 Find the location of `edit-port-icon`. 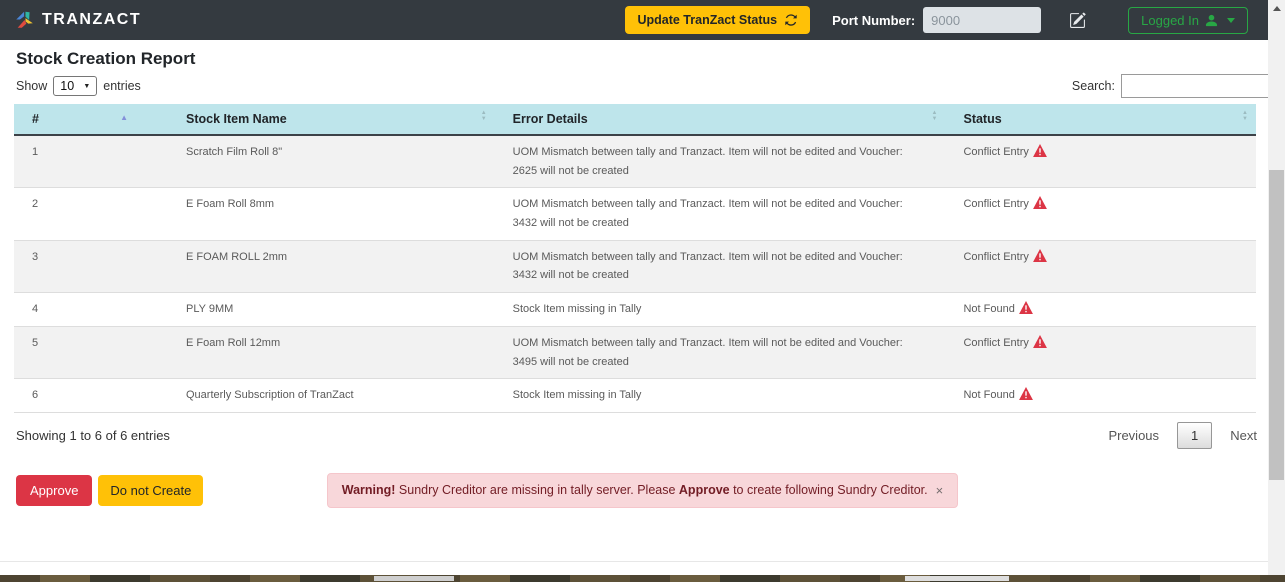

edit-port-icon is located at coordinates (1077, 20).